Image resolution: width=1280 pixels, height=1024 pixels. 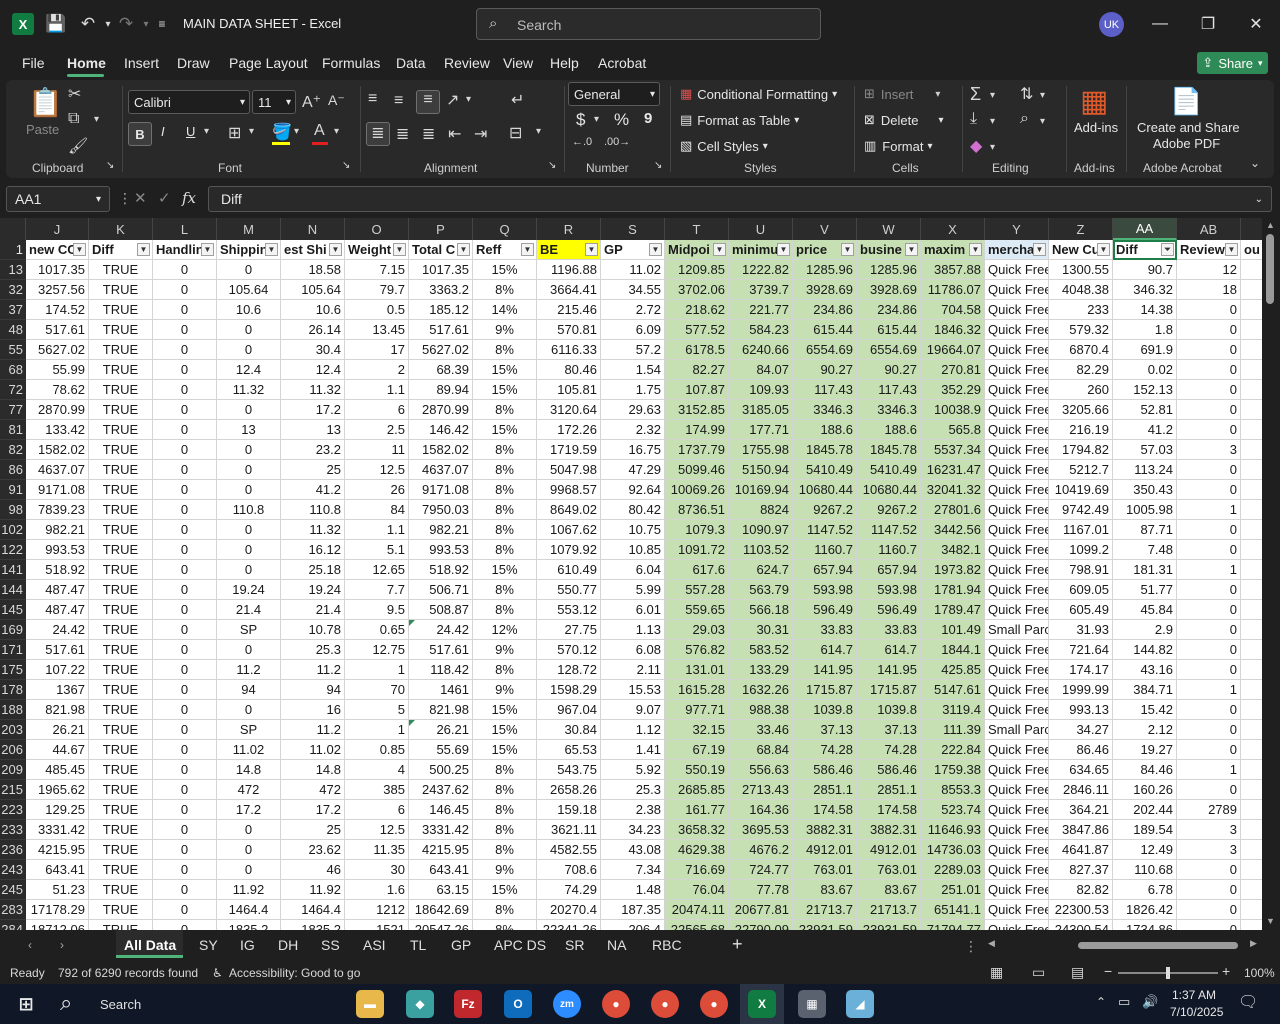 I want to click on chevron-down-icon: ▾, so click(x=992, y=95).